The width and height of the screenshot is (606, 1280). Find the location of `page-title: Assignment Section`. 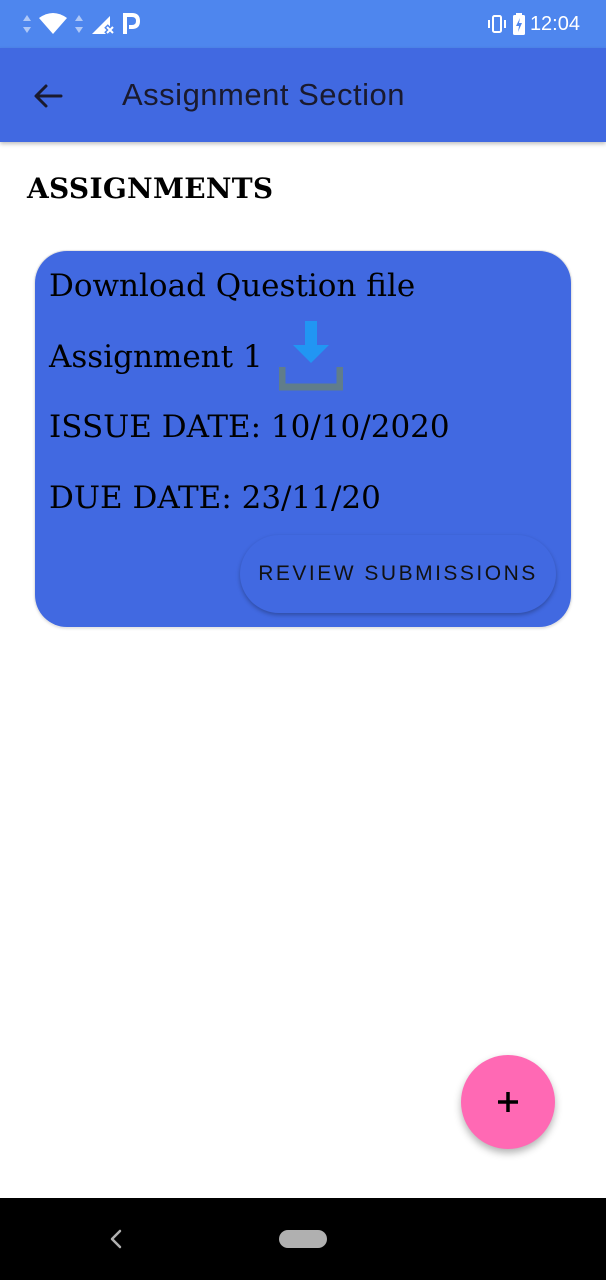

page-title: Assignment Section is located at coordinates (263, 94).